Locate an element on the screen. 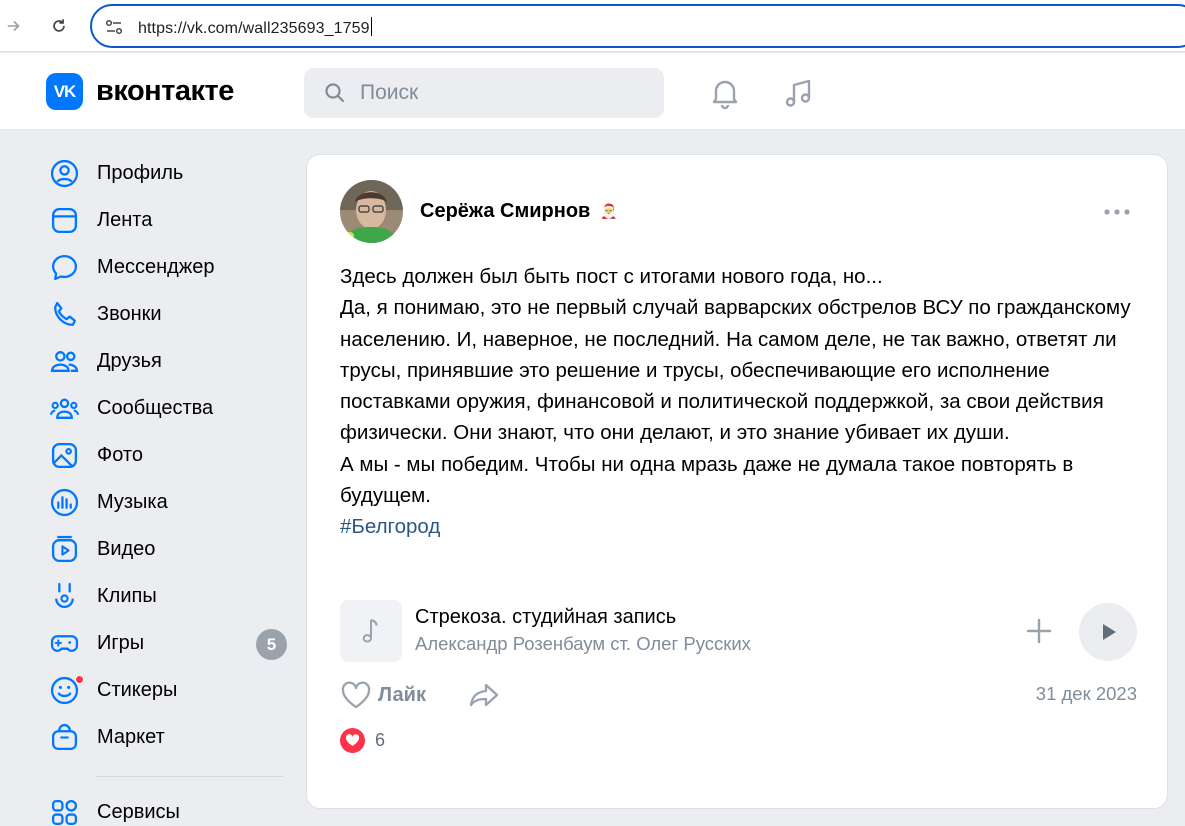 This screenshot has height=826, width=1185. sidebar-item-label: Друзья is located at coordinates (129, 361).